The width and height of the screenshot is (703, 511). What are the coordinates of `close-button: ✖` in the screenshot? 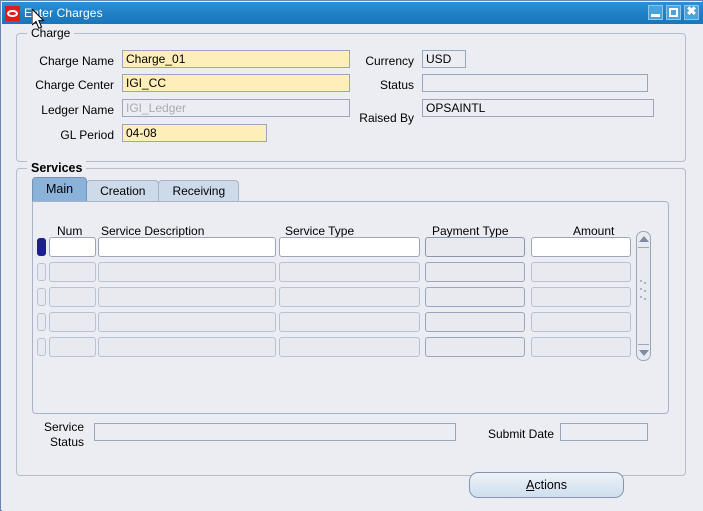 It's located at (691, 12).